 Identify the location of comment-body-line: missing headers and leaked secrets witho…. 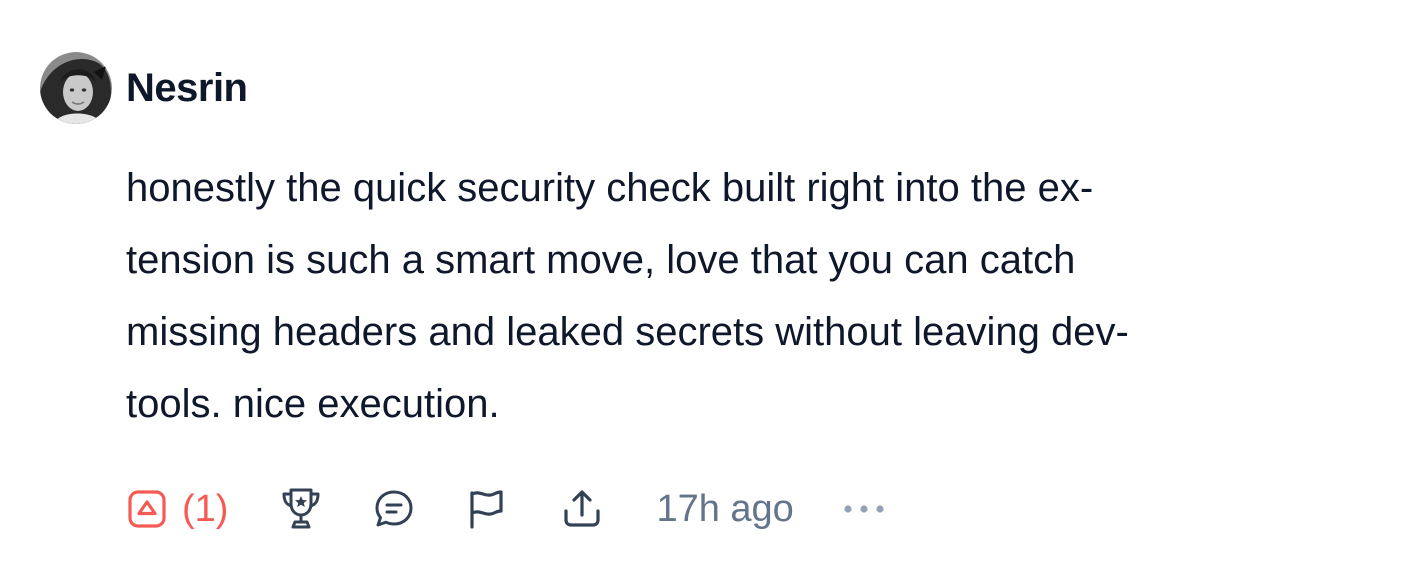
(627, 332).